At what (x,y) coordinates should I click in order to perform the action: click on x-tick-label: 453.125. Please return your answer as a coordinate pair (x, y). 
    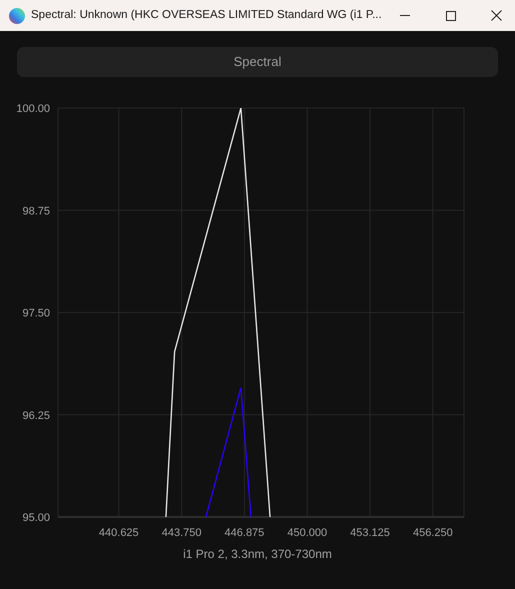
    Looking at the image, I should click on (370, 533).